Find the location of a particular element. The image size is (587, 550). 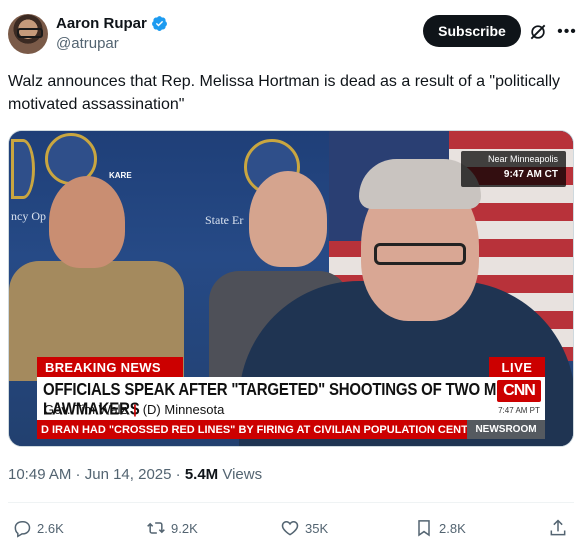

speaker-name: Gov. Tim Walz is located at coordinates (86, 409).